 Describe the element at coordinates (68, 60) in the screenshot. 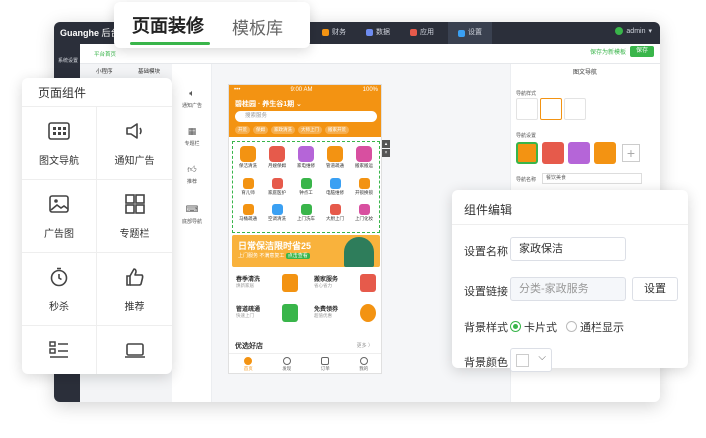

I see `rail-label: 系统设置` at that location.